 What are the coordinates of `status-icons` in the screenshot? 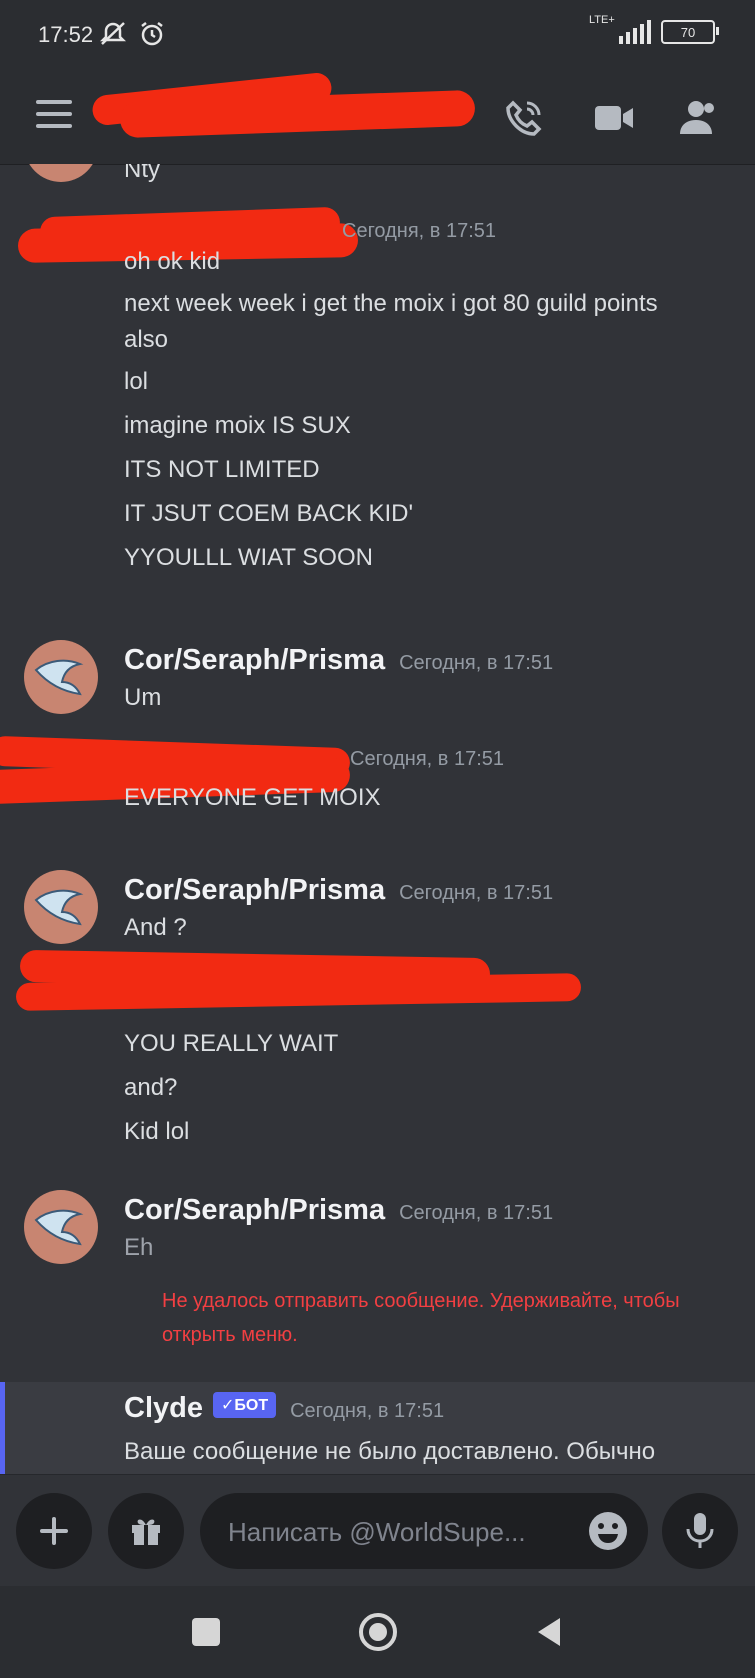 It's located at (132, 34).